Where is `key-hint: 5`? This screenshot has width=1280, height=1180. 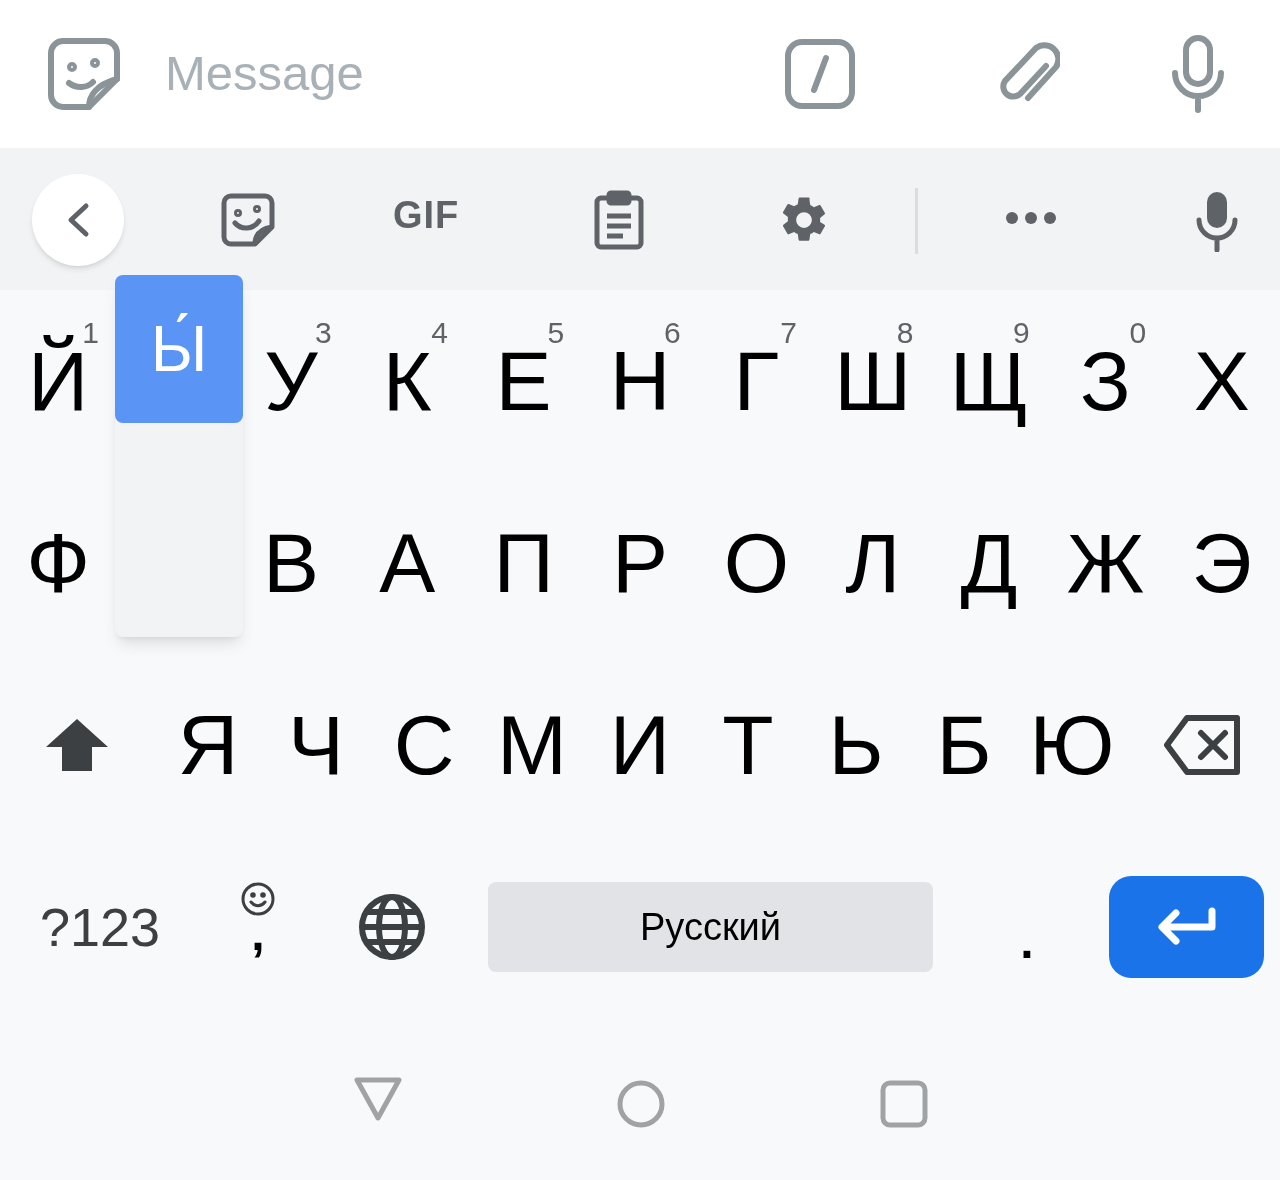
key-hint: 5 is located at coordinates (556, 333).